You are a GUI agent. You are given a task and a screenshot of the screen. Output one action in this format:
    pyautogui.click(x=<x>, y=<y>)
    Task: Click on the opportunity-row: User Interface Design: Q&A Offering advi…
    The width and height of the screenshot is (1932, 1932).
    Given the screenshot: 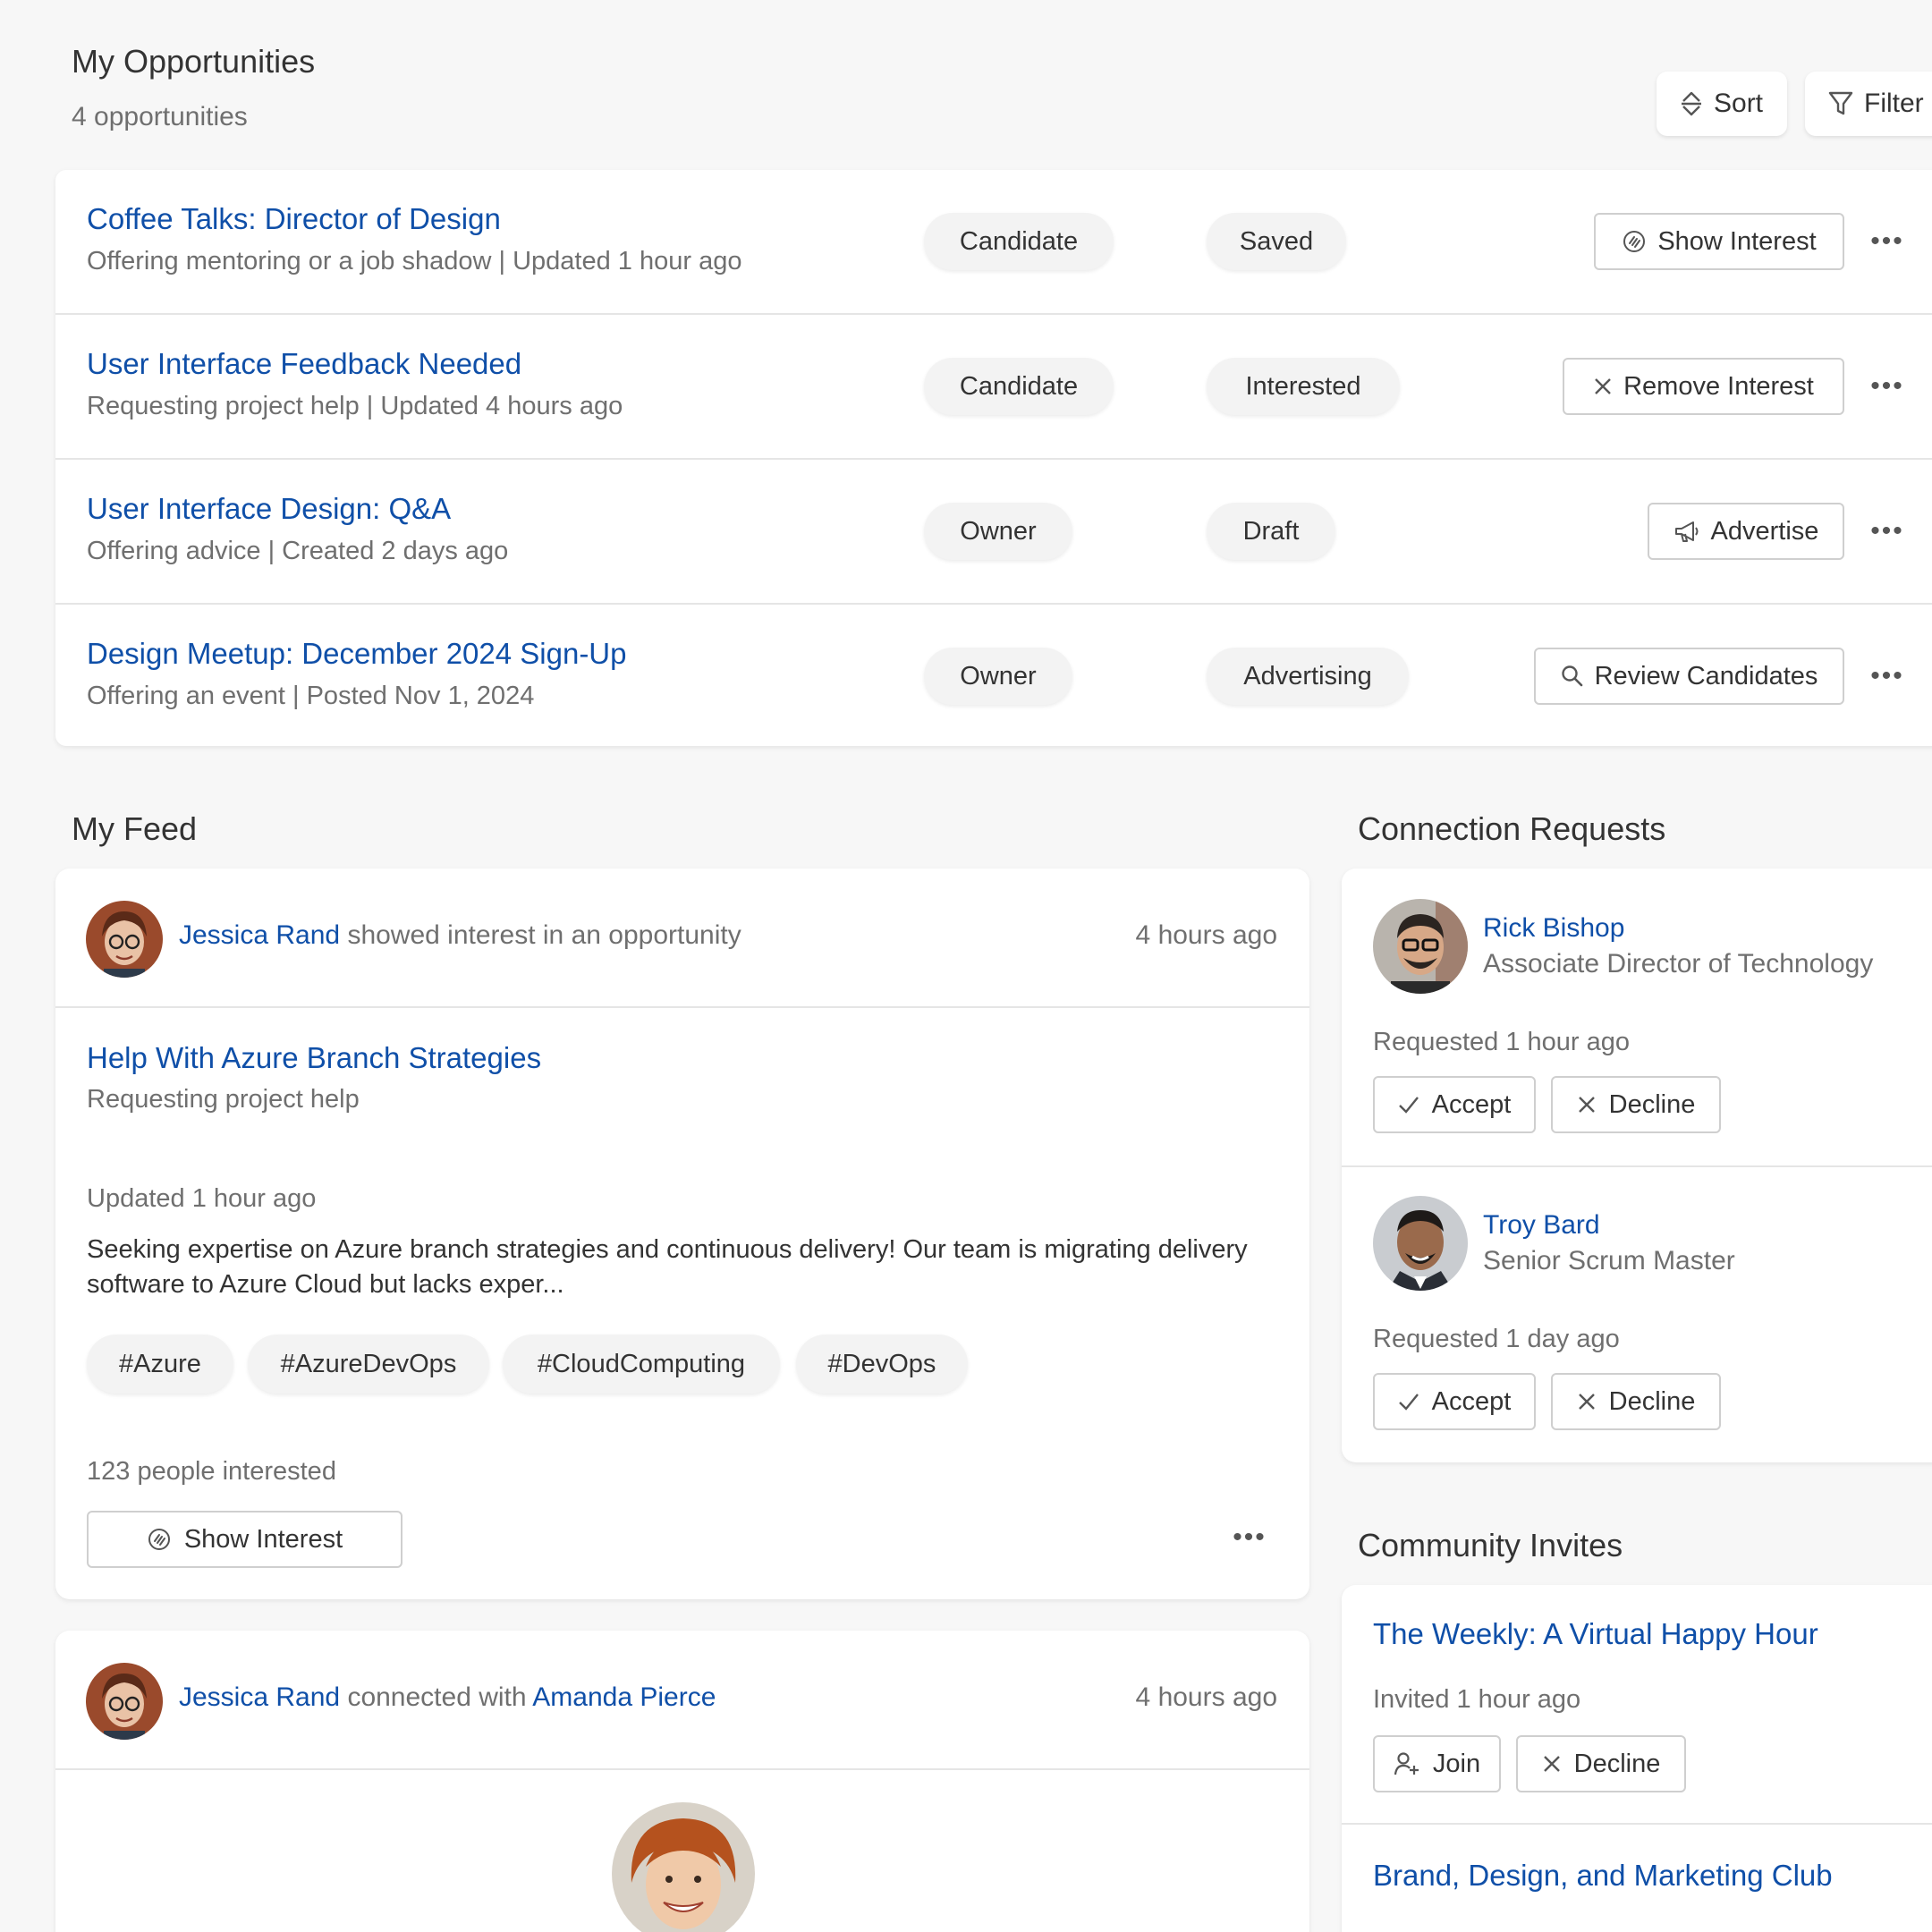 What is the action you would take?
    pyautogui.click(x=993, y=532)
    